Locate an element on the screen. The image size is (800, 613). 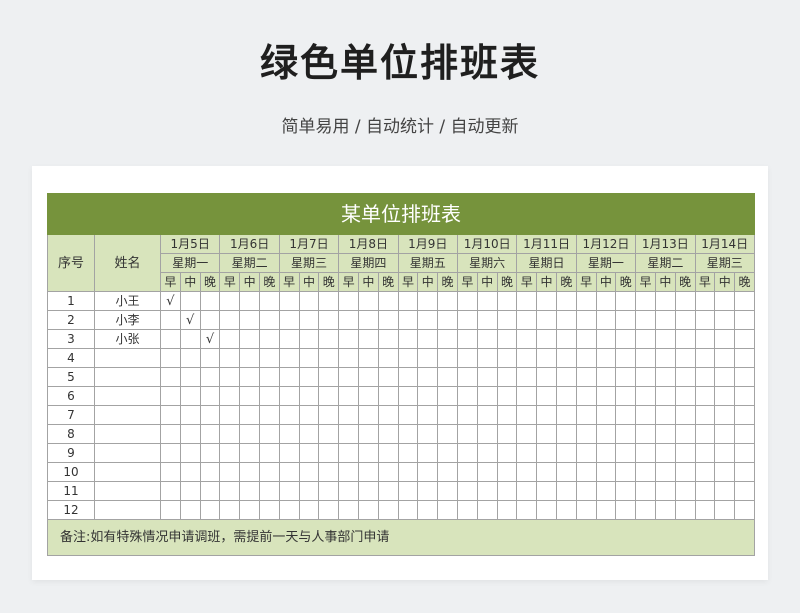
shift-cell: √ is located at coordinates (170, 301).